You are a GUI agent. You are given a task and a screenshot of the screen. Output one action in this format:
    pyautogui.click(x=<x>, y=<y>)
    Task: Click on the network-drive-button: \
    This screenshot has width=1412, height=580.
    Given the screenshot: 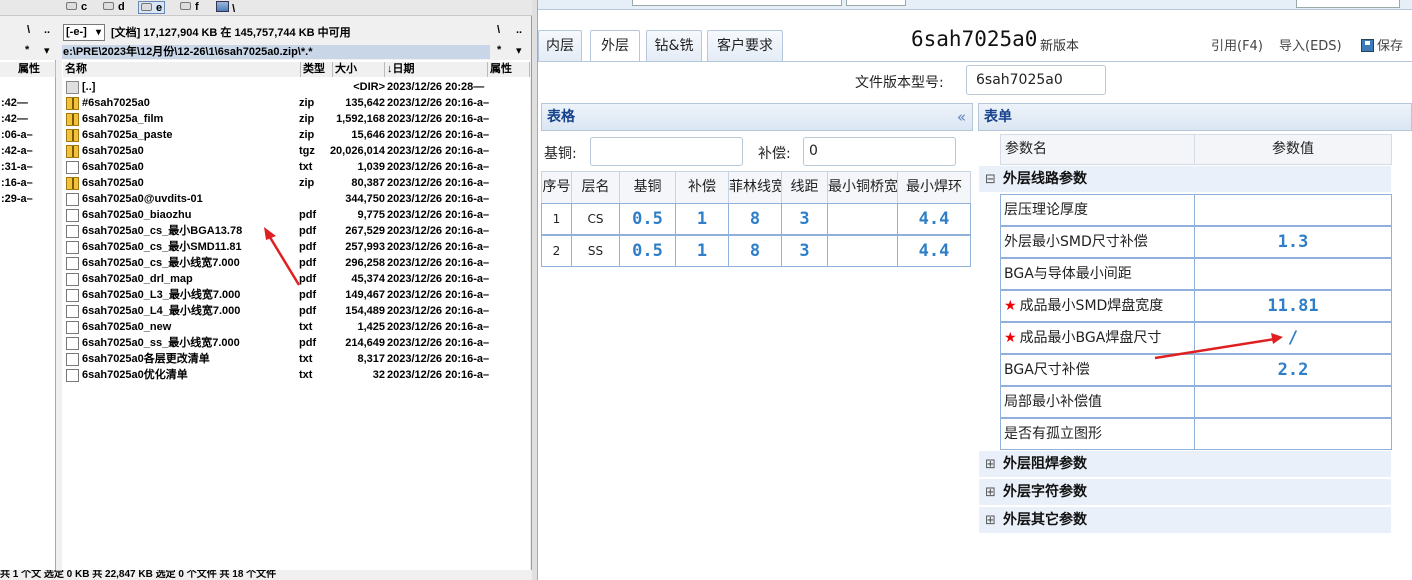 What is the action you would take?
    pyautogui.click(x=225, y=8)
    